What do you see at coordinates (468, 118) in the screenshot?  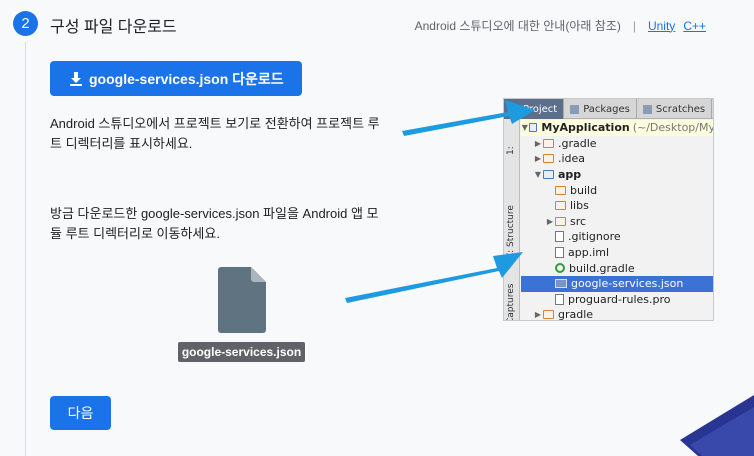 I see `pointer-arrow-project-view` at bounding box center [468, 118].